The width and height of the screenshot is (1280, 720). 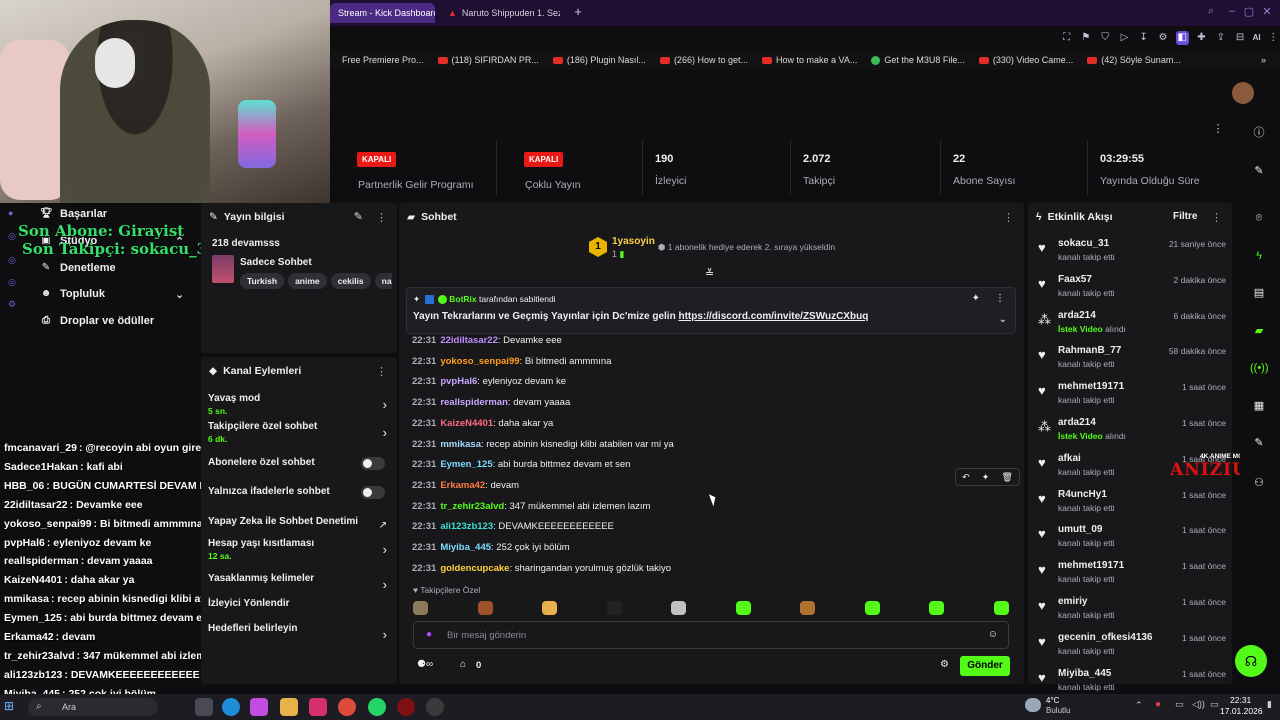 What do you see at coordinates (1198, 704) in the screenshot?
I see `volume-icon: ◁))` at bounding box center [1198, 704].